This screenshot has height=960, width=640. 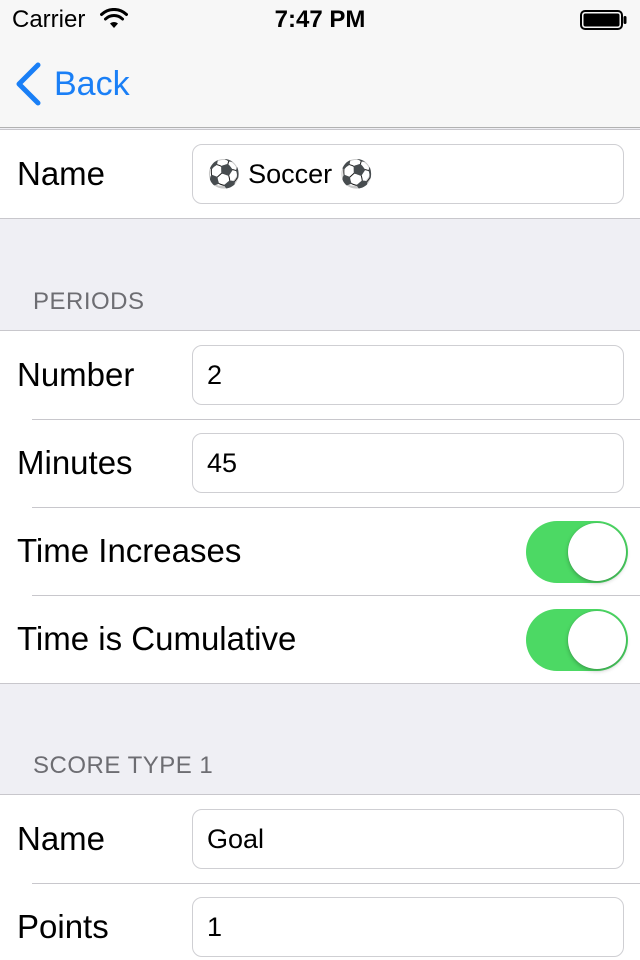 I want to click on points-row: Points 1, so click(x=320, y=921).